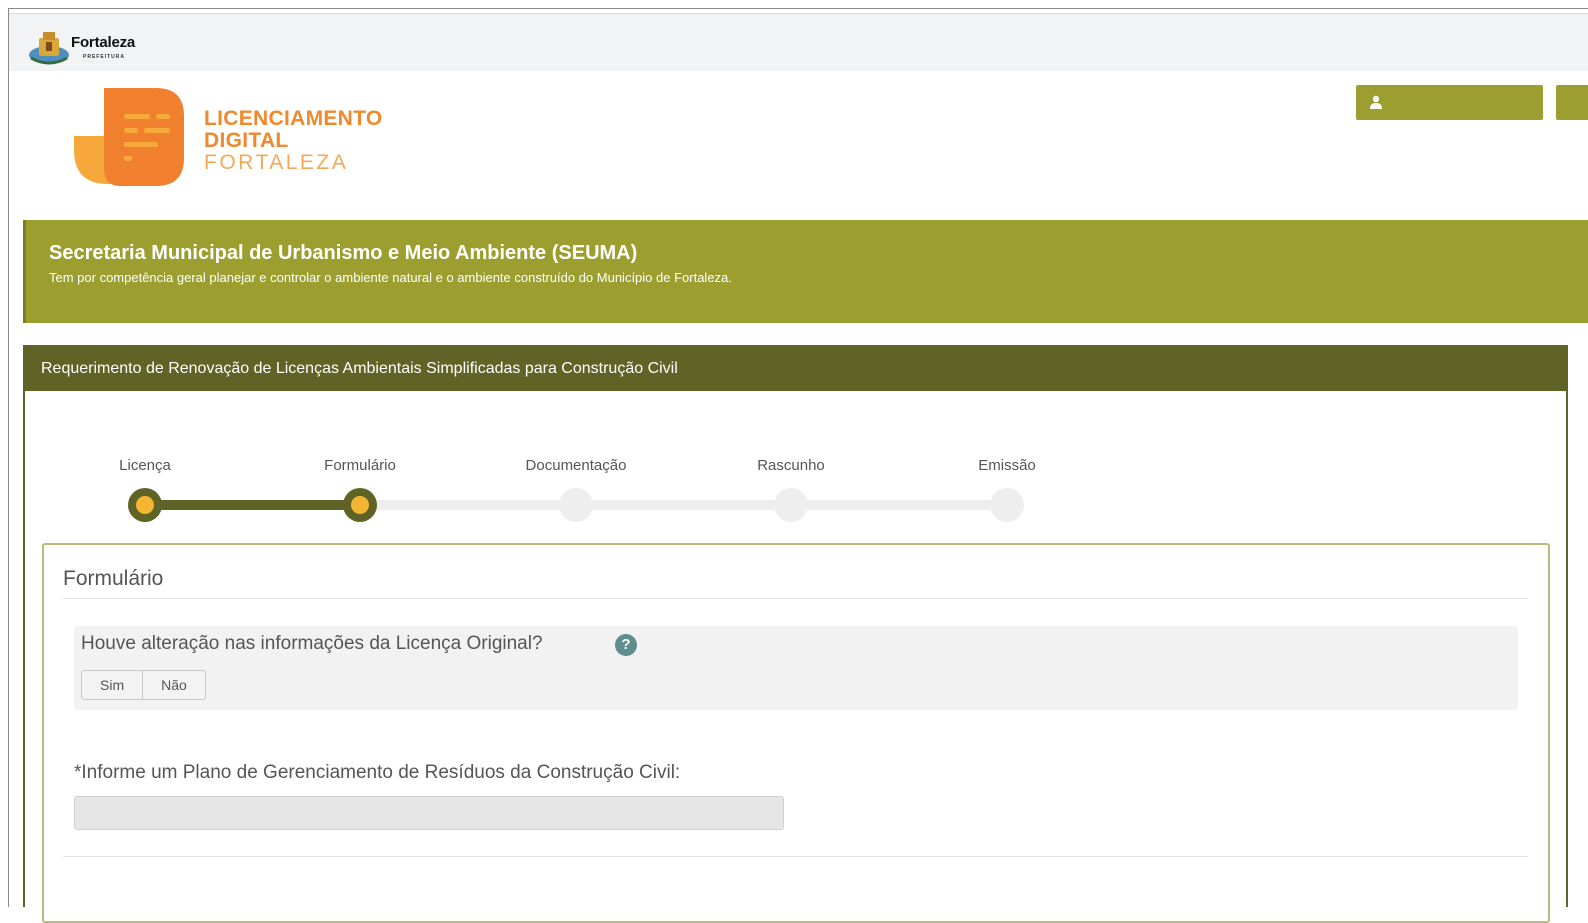 The width and height of the screenshot is (1588, 923). Describe the element at coordinates (1449, 102) in the screenshot. I see `user-account-button` at that location.